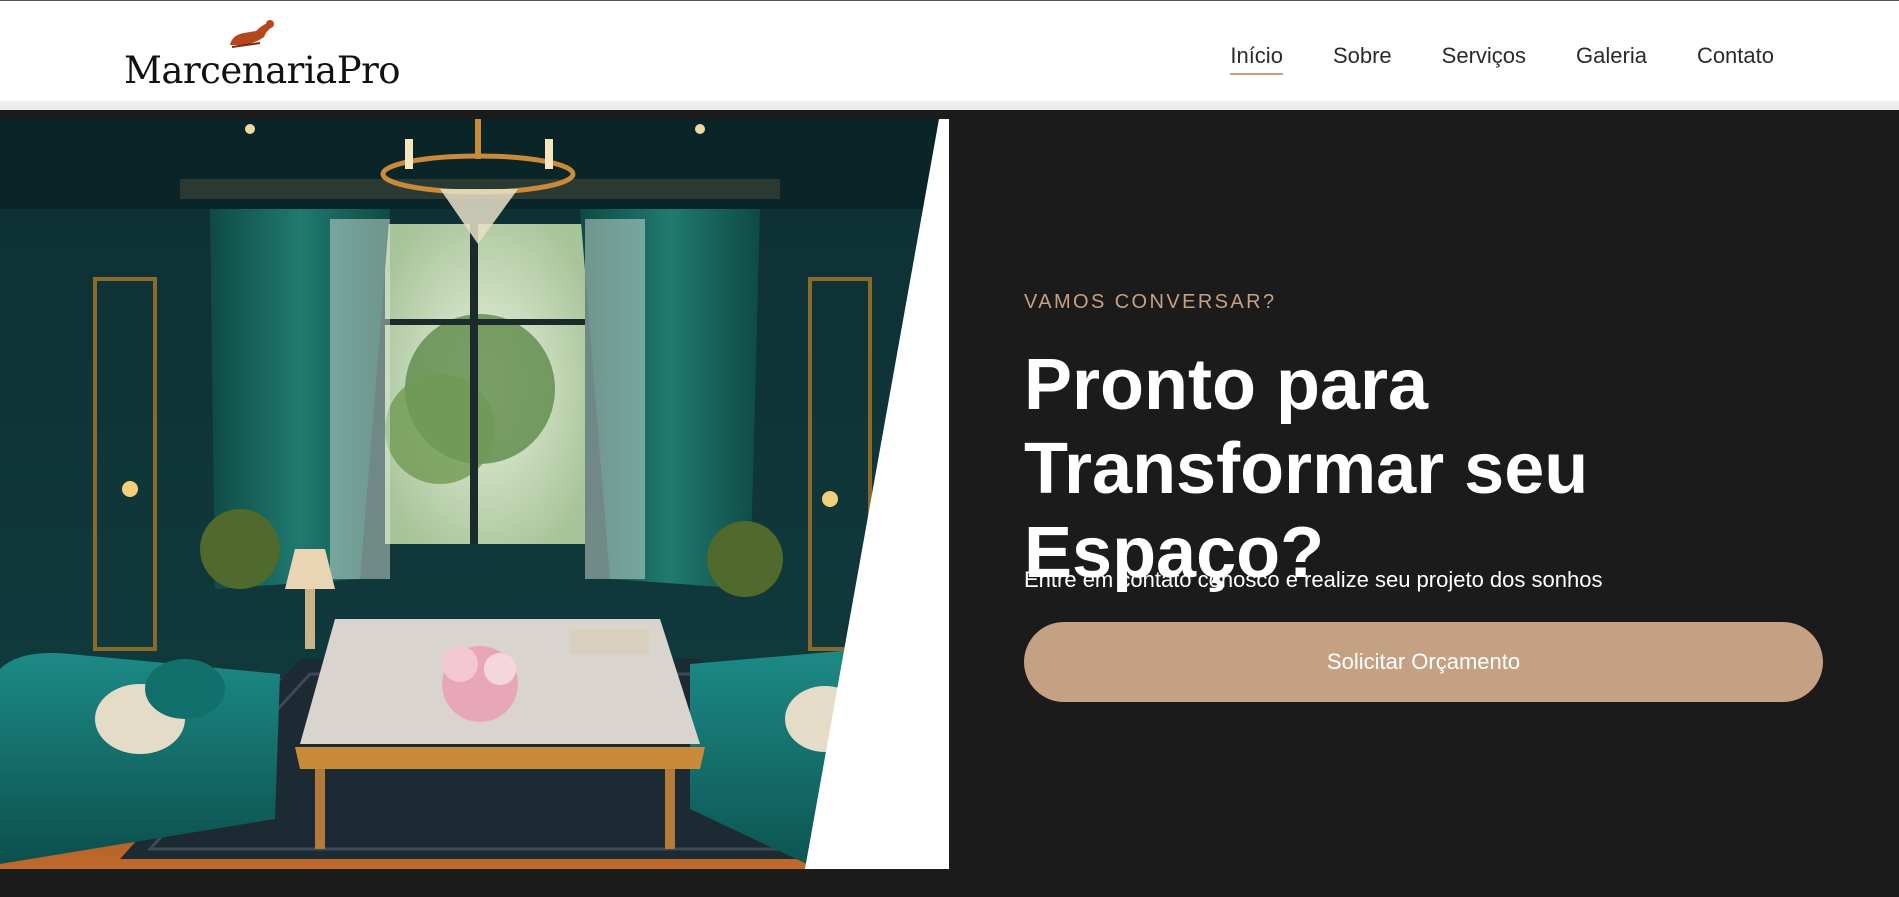 The width and height of the screenshot is (1899, 897). I want to click on hero-eyebrow: VAMOS CONVERSAR?, so click(1150, 302).